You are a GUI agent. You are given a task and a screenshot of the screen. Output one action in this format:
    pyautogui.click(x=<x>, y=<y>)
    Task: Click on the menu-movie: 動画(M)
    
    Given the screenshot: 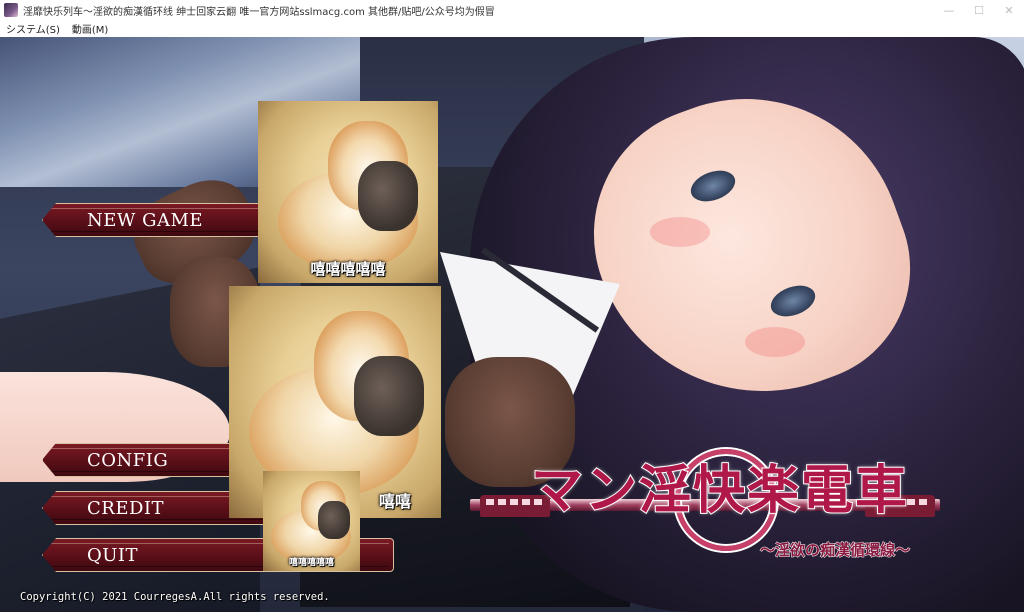 What is the action you would take?
    pyautogui.click(x=90, y=28)
    